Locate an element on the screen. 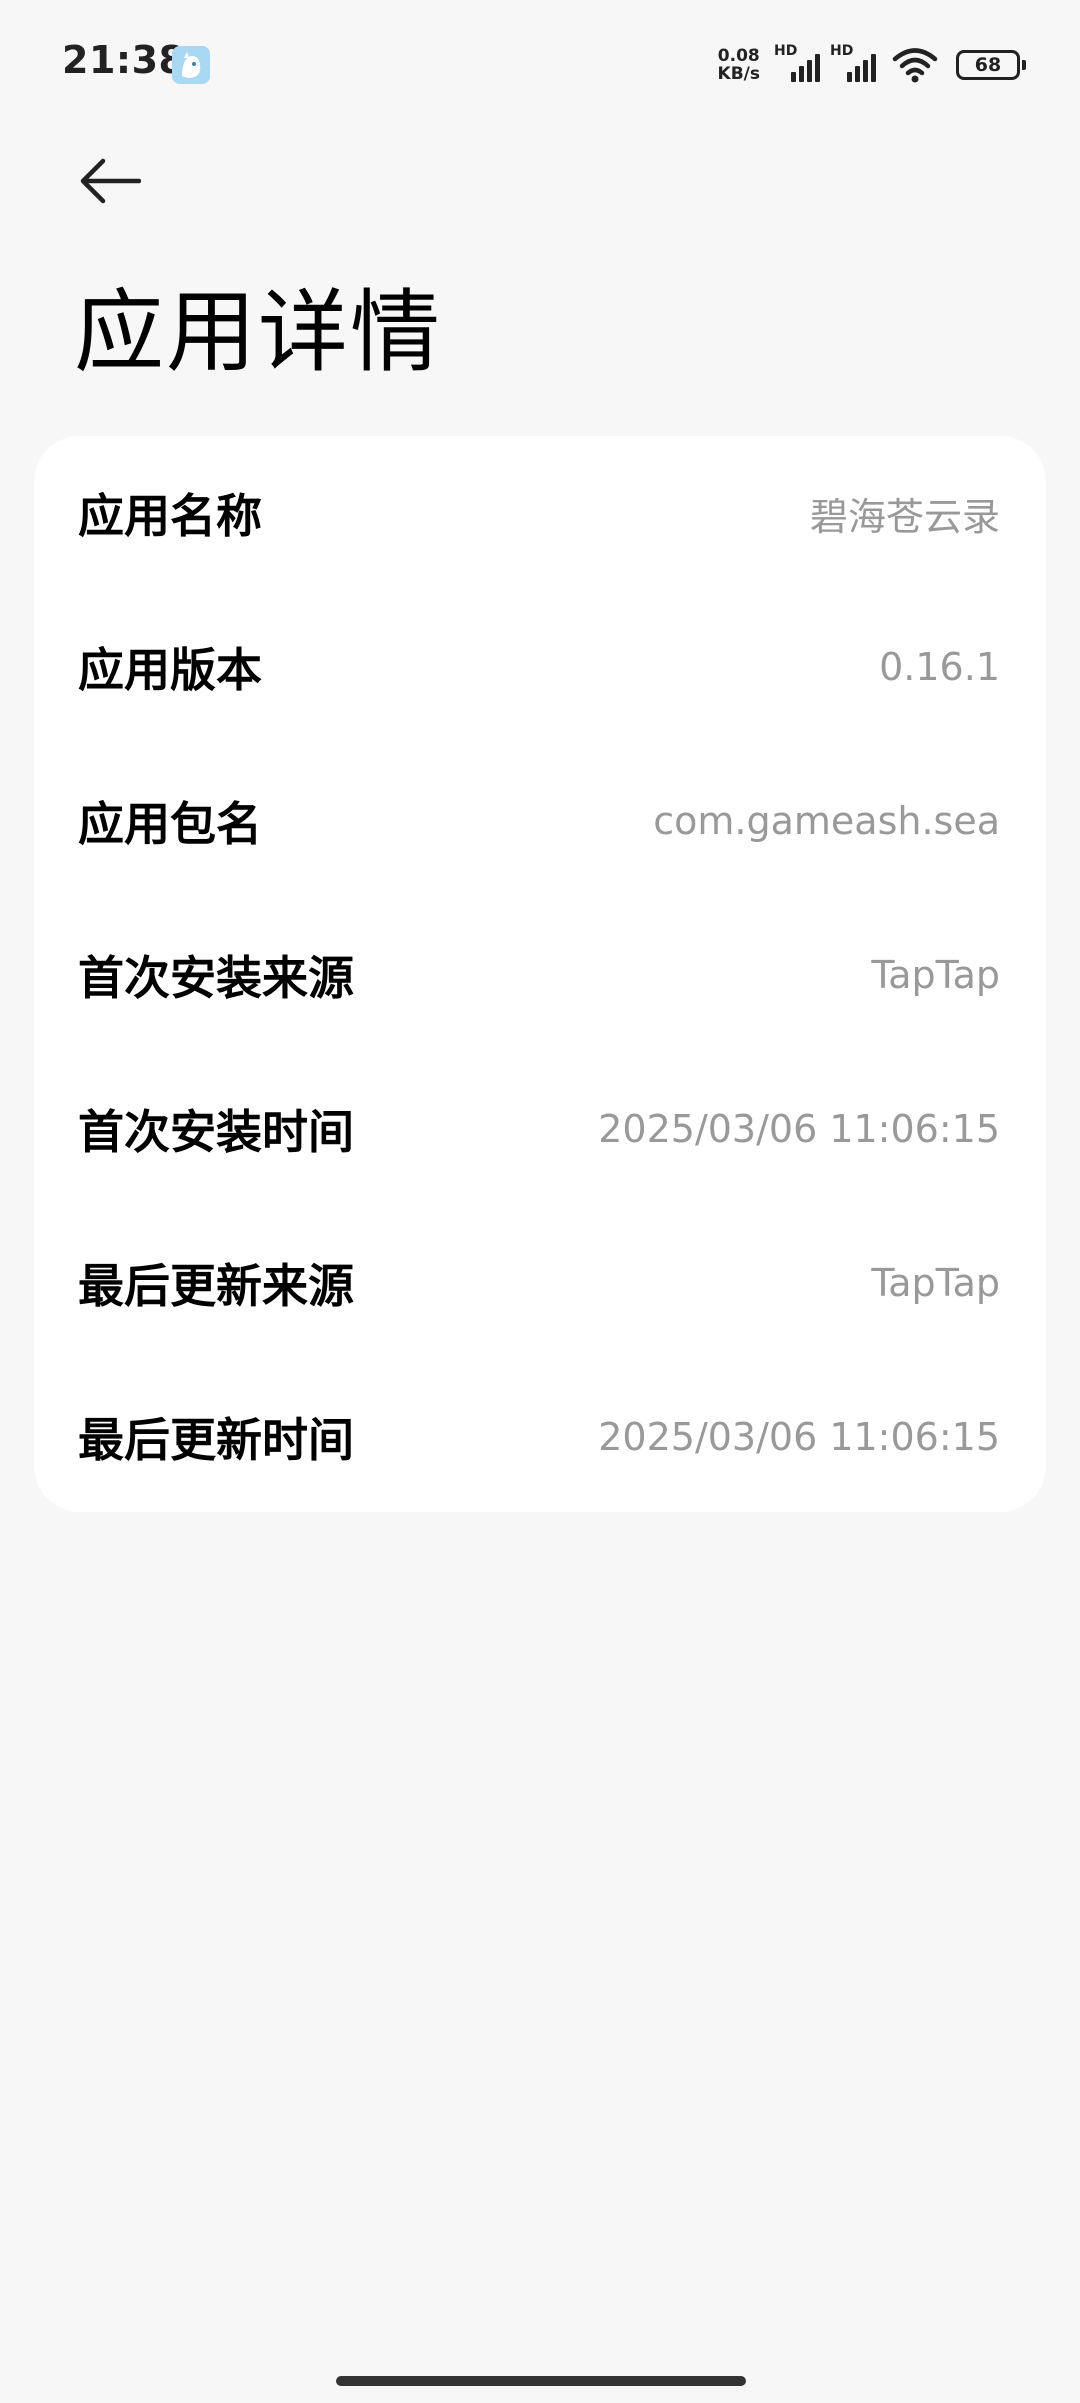 The image size is (1080, 2403). detail-row-last-update-source: 最后更新来源 TapTap is located at coordinates (540, 1283).